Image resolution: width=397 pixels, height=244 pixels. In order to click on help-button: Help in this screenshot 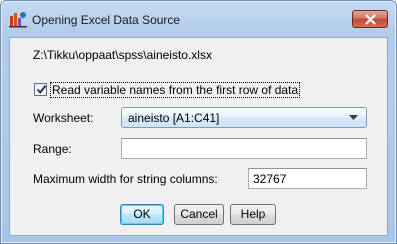, I will do `click(253, 214)`.